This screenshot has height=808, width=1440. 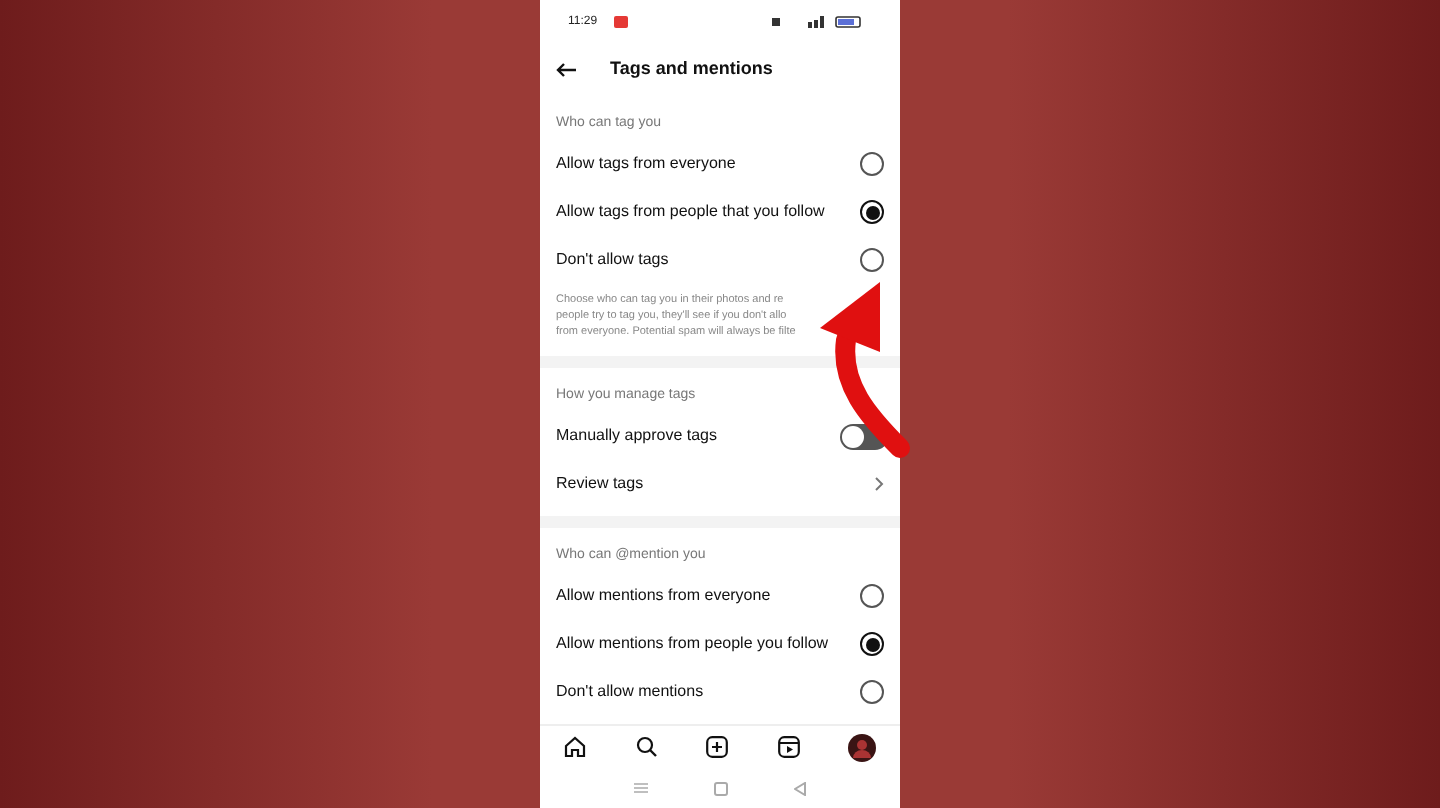 I want to click on option-label: Don't allow mentions, so click(x=630, y=692).